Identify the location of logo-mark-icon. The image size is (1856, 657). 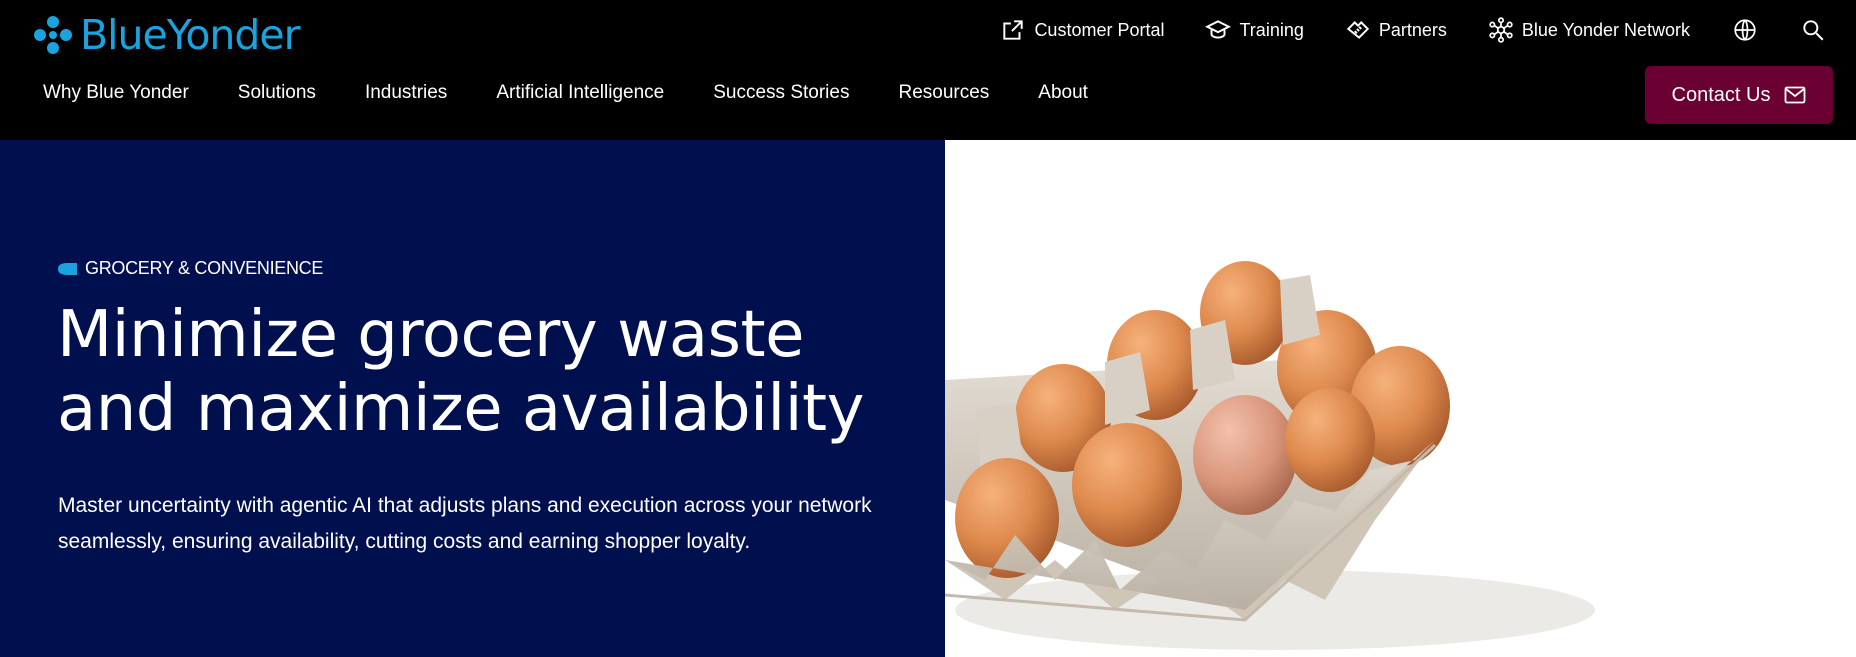
(53, 35).